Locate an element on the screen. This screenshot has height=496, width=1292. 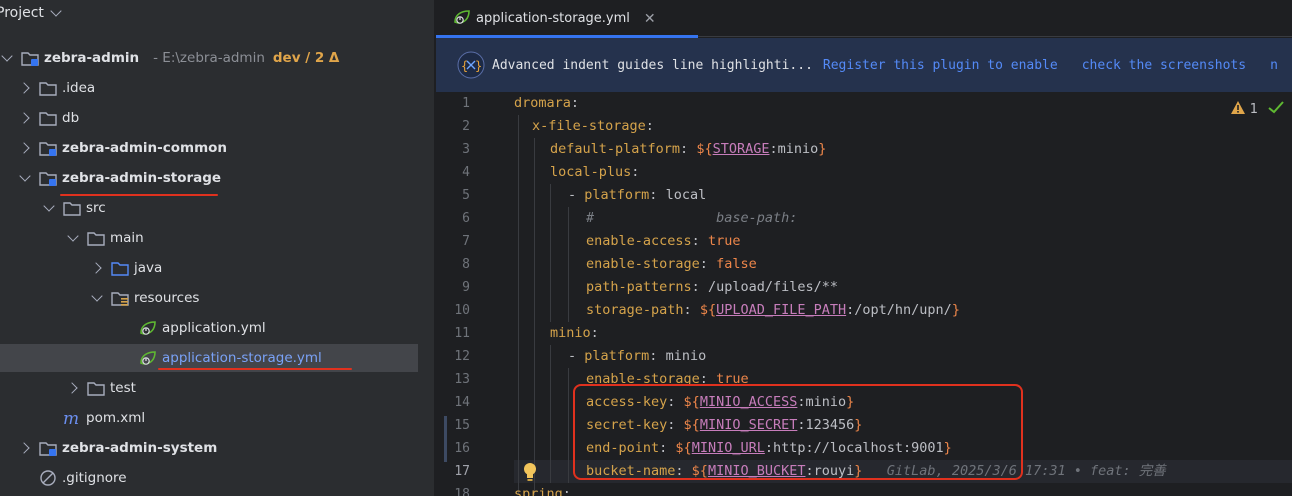
code-line-5: - platform: local is located at coordinates (637, 195).